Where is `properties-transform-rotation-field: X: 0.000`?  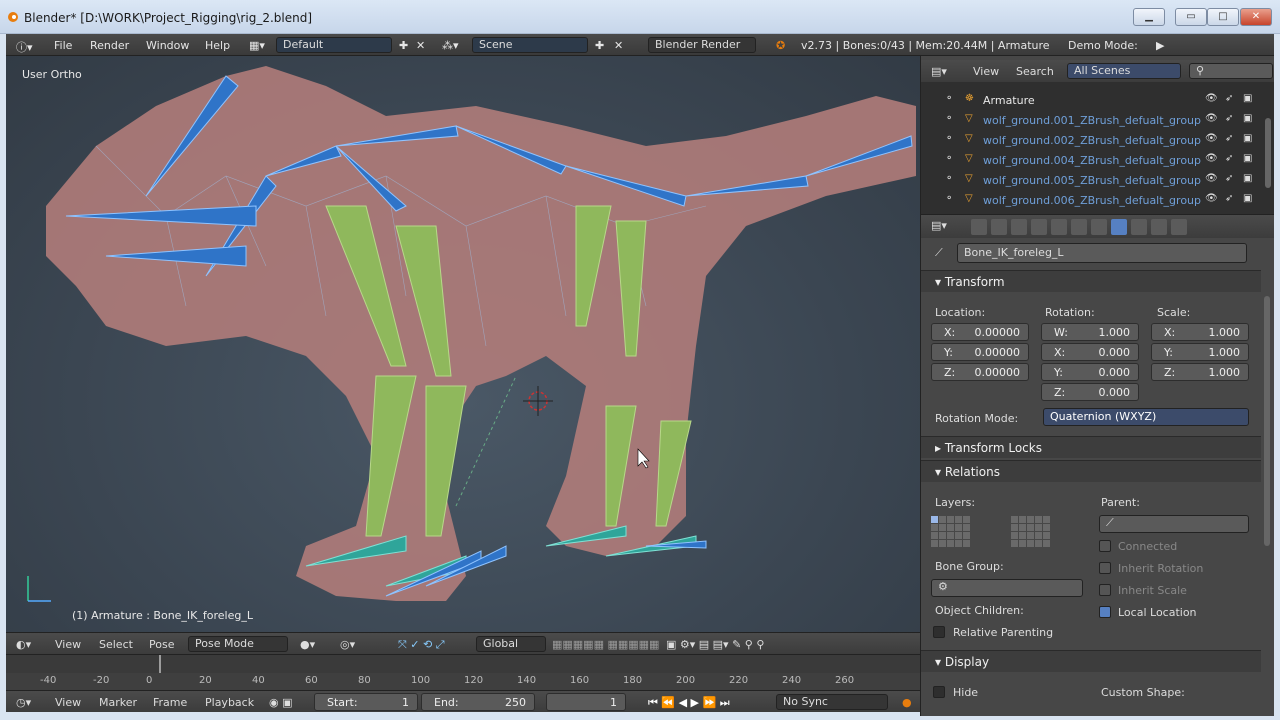 properties-transform-rotation-field: X: 0.000 is located at coordinates (1090, 352).